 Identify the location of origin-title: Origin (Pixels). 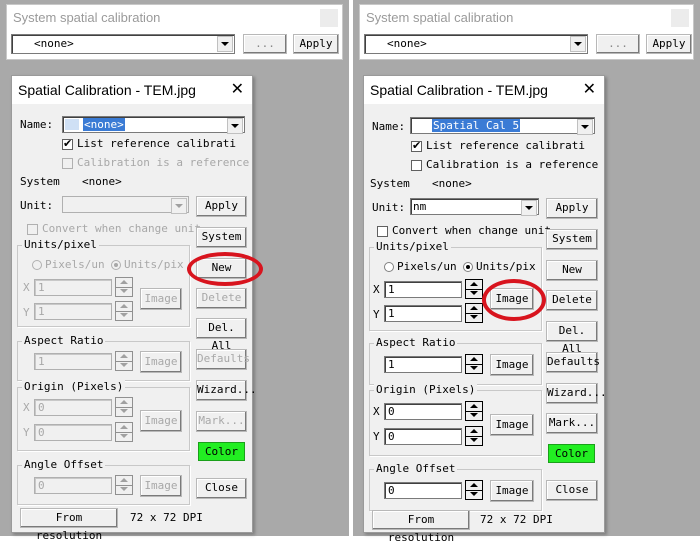
(426, 389).